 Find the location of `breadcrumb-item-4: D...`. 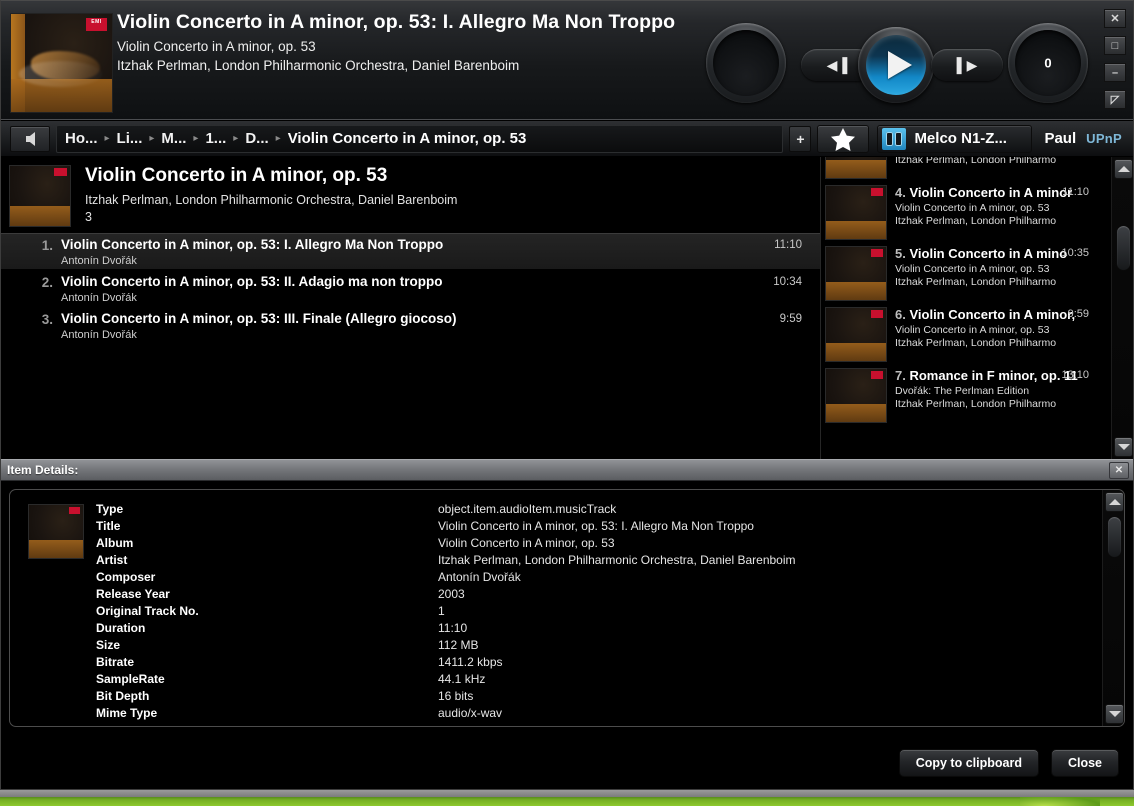

breadcrumb-item-4: D... is located at coordinates (256, 138).